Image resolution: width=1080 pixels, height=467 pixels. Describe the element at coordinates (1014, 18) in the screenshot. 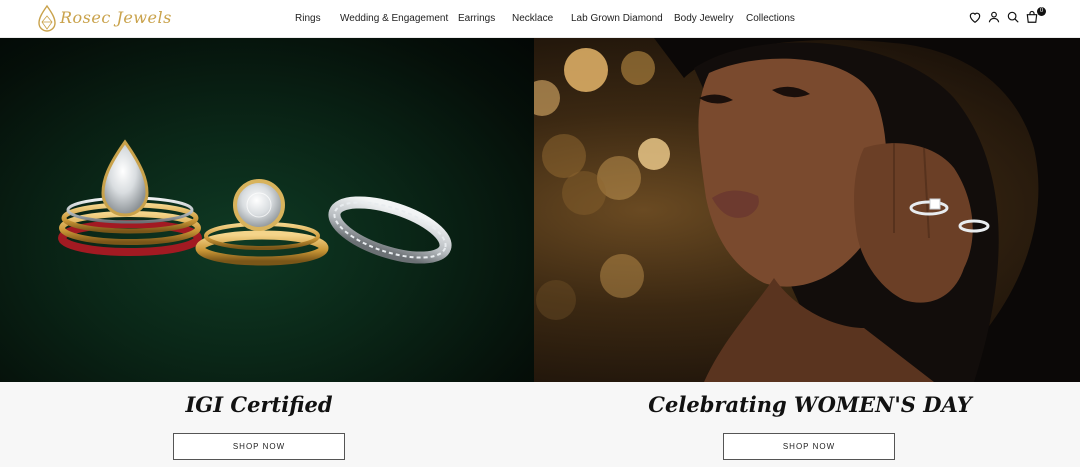

I see `search-icon` at that location.